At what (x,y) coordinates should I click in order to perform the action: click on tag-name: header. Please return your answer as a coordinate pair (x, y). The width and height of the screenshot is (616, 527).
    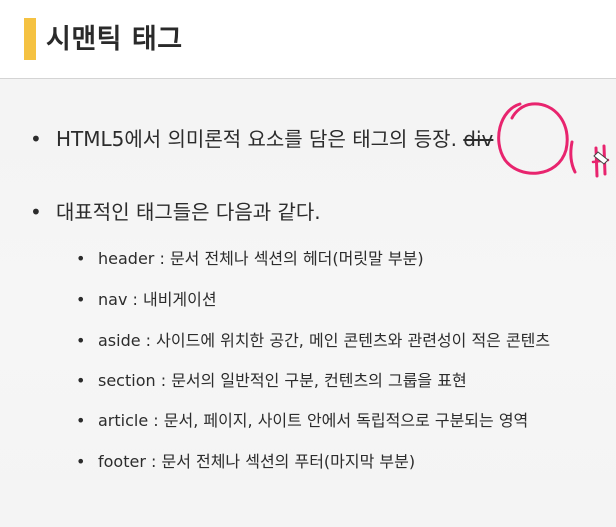
    Looking at the image, I should click on (126, 258).